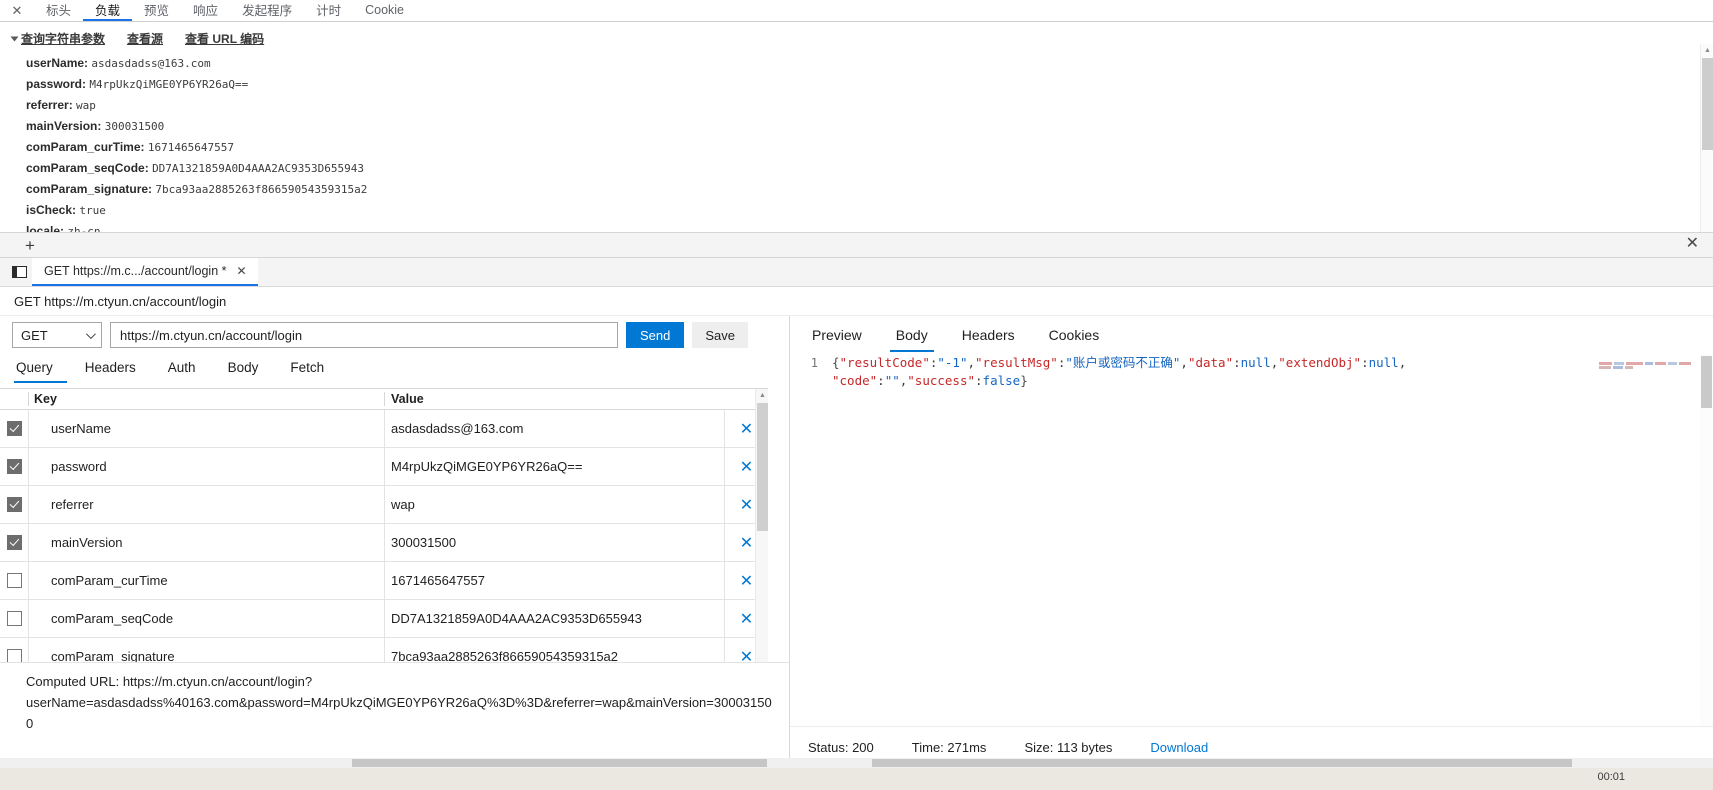 Image resolution: width=1713 pixels, height=790 pixels. Describe the element at coordinates (1179, 747) in the screenshot. I see `download-link: Download` at that location.